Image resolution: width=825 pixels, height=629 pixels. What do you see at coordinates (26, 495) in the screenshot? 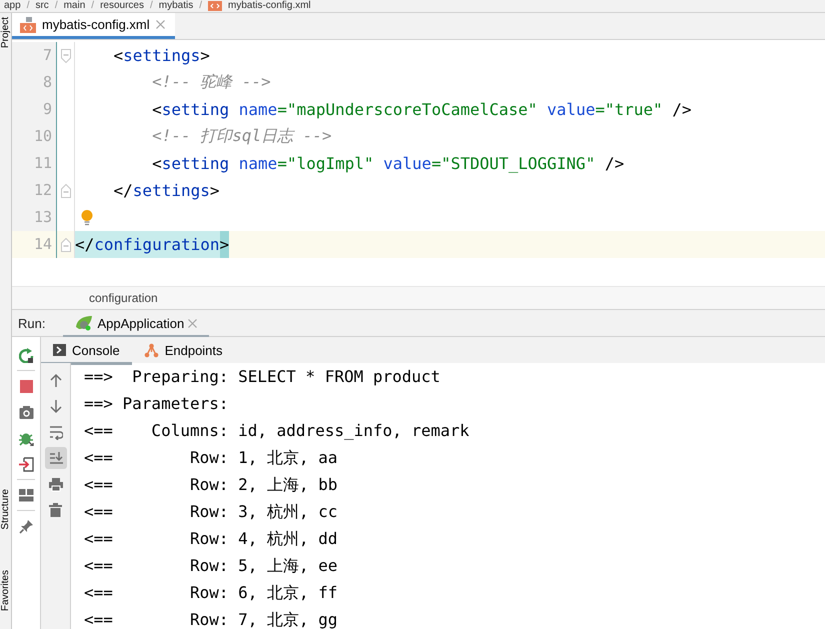
I see `layout-icon` at bounding box center [26, 495].